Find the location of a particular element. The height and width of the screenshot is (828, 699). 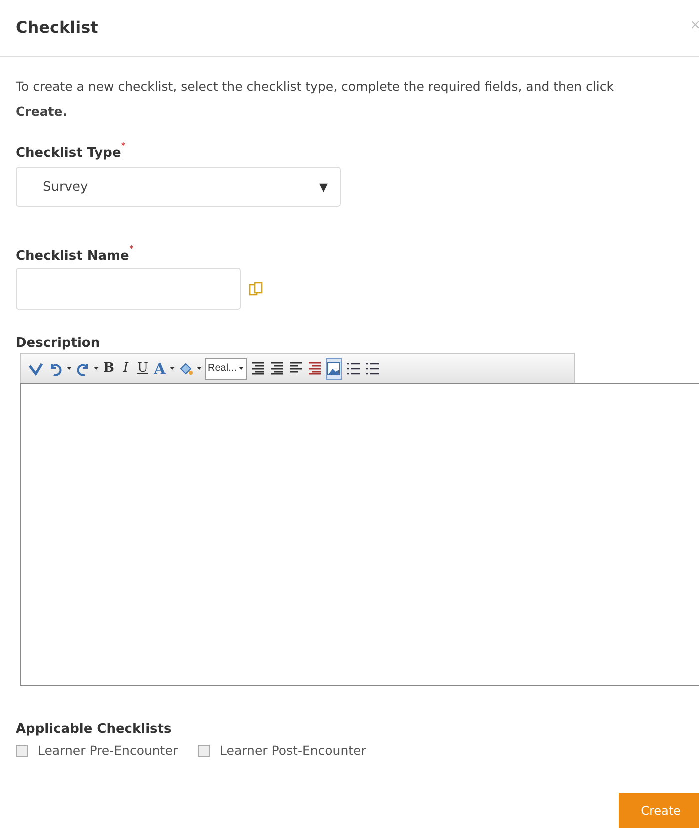

bold-button: B is located at coordinates (109, 369).